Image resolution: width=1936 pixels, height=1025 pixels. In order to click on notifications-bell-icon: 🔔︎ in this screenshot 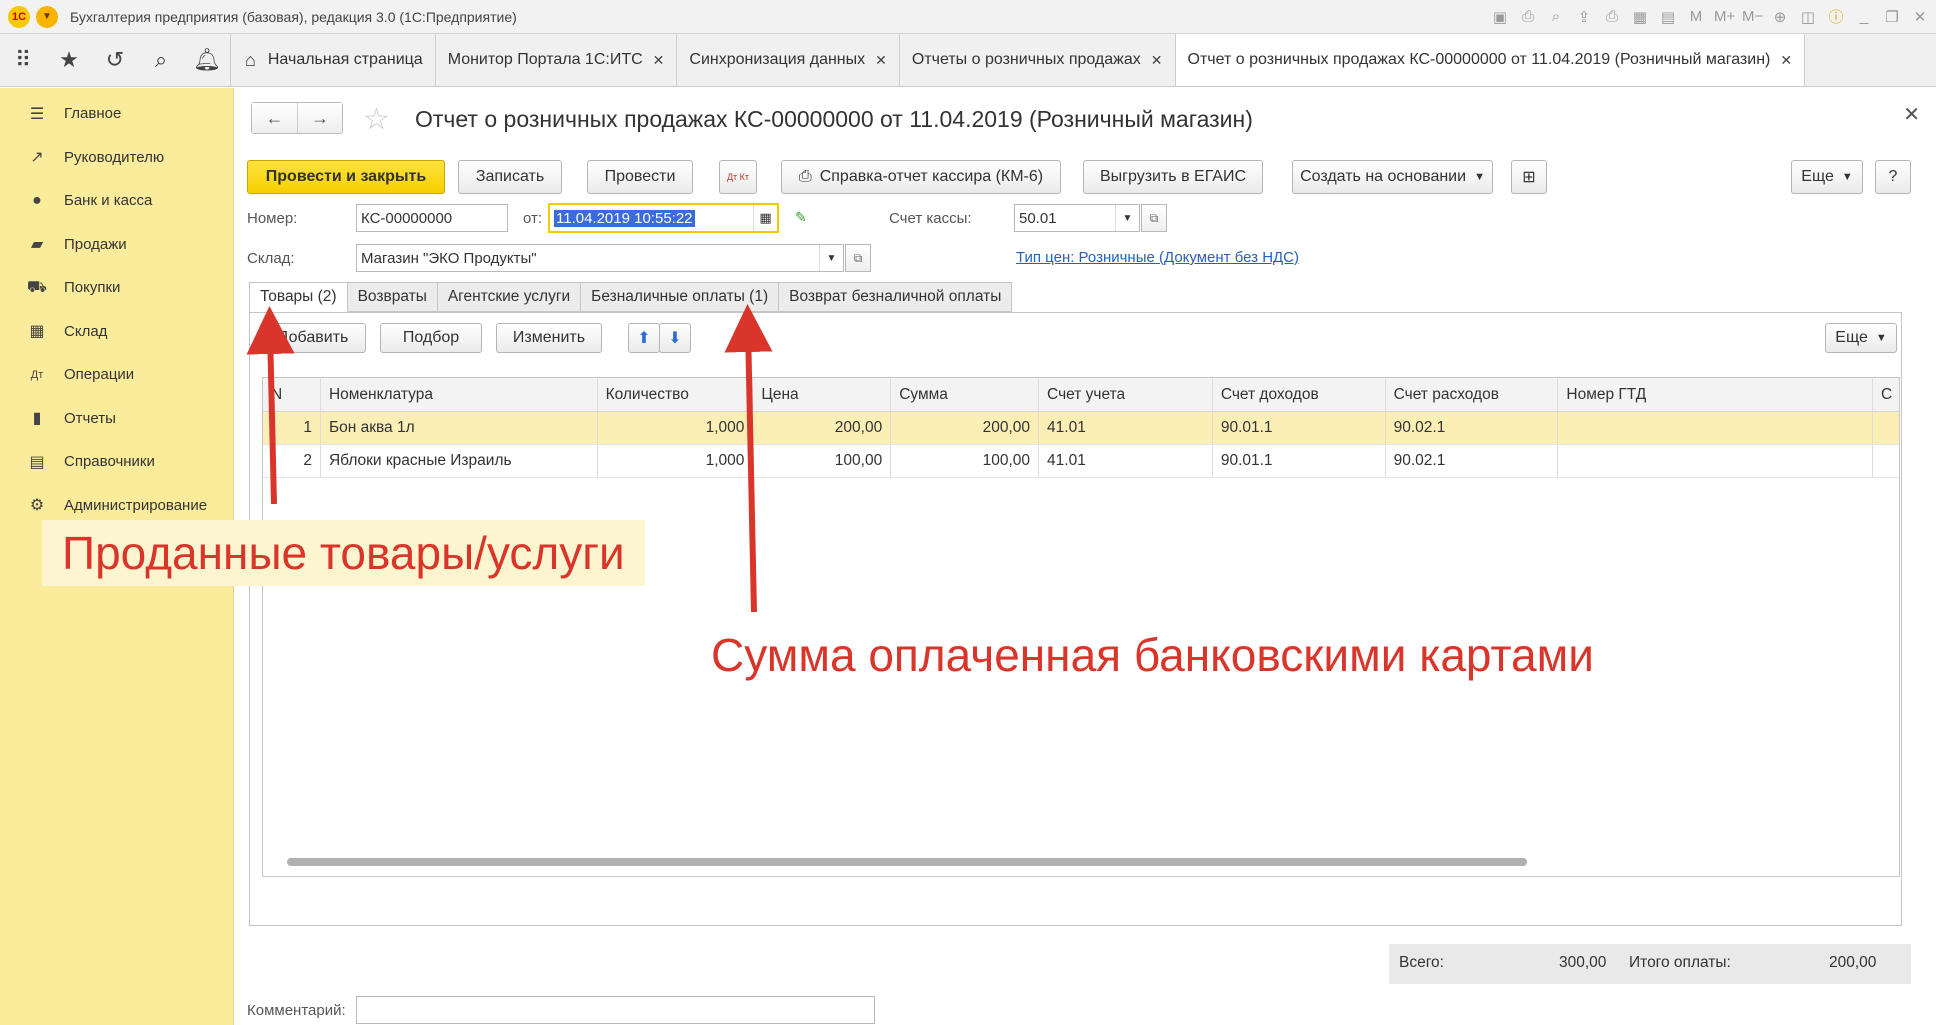, I will do `click(207, 60)`.